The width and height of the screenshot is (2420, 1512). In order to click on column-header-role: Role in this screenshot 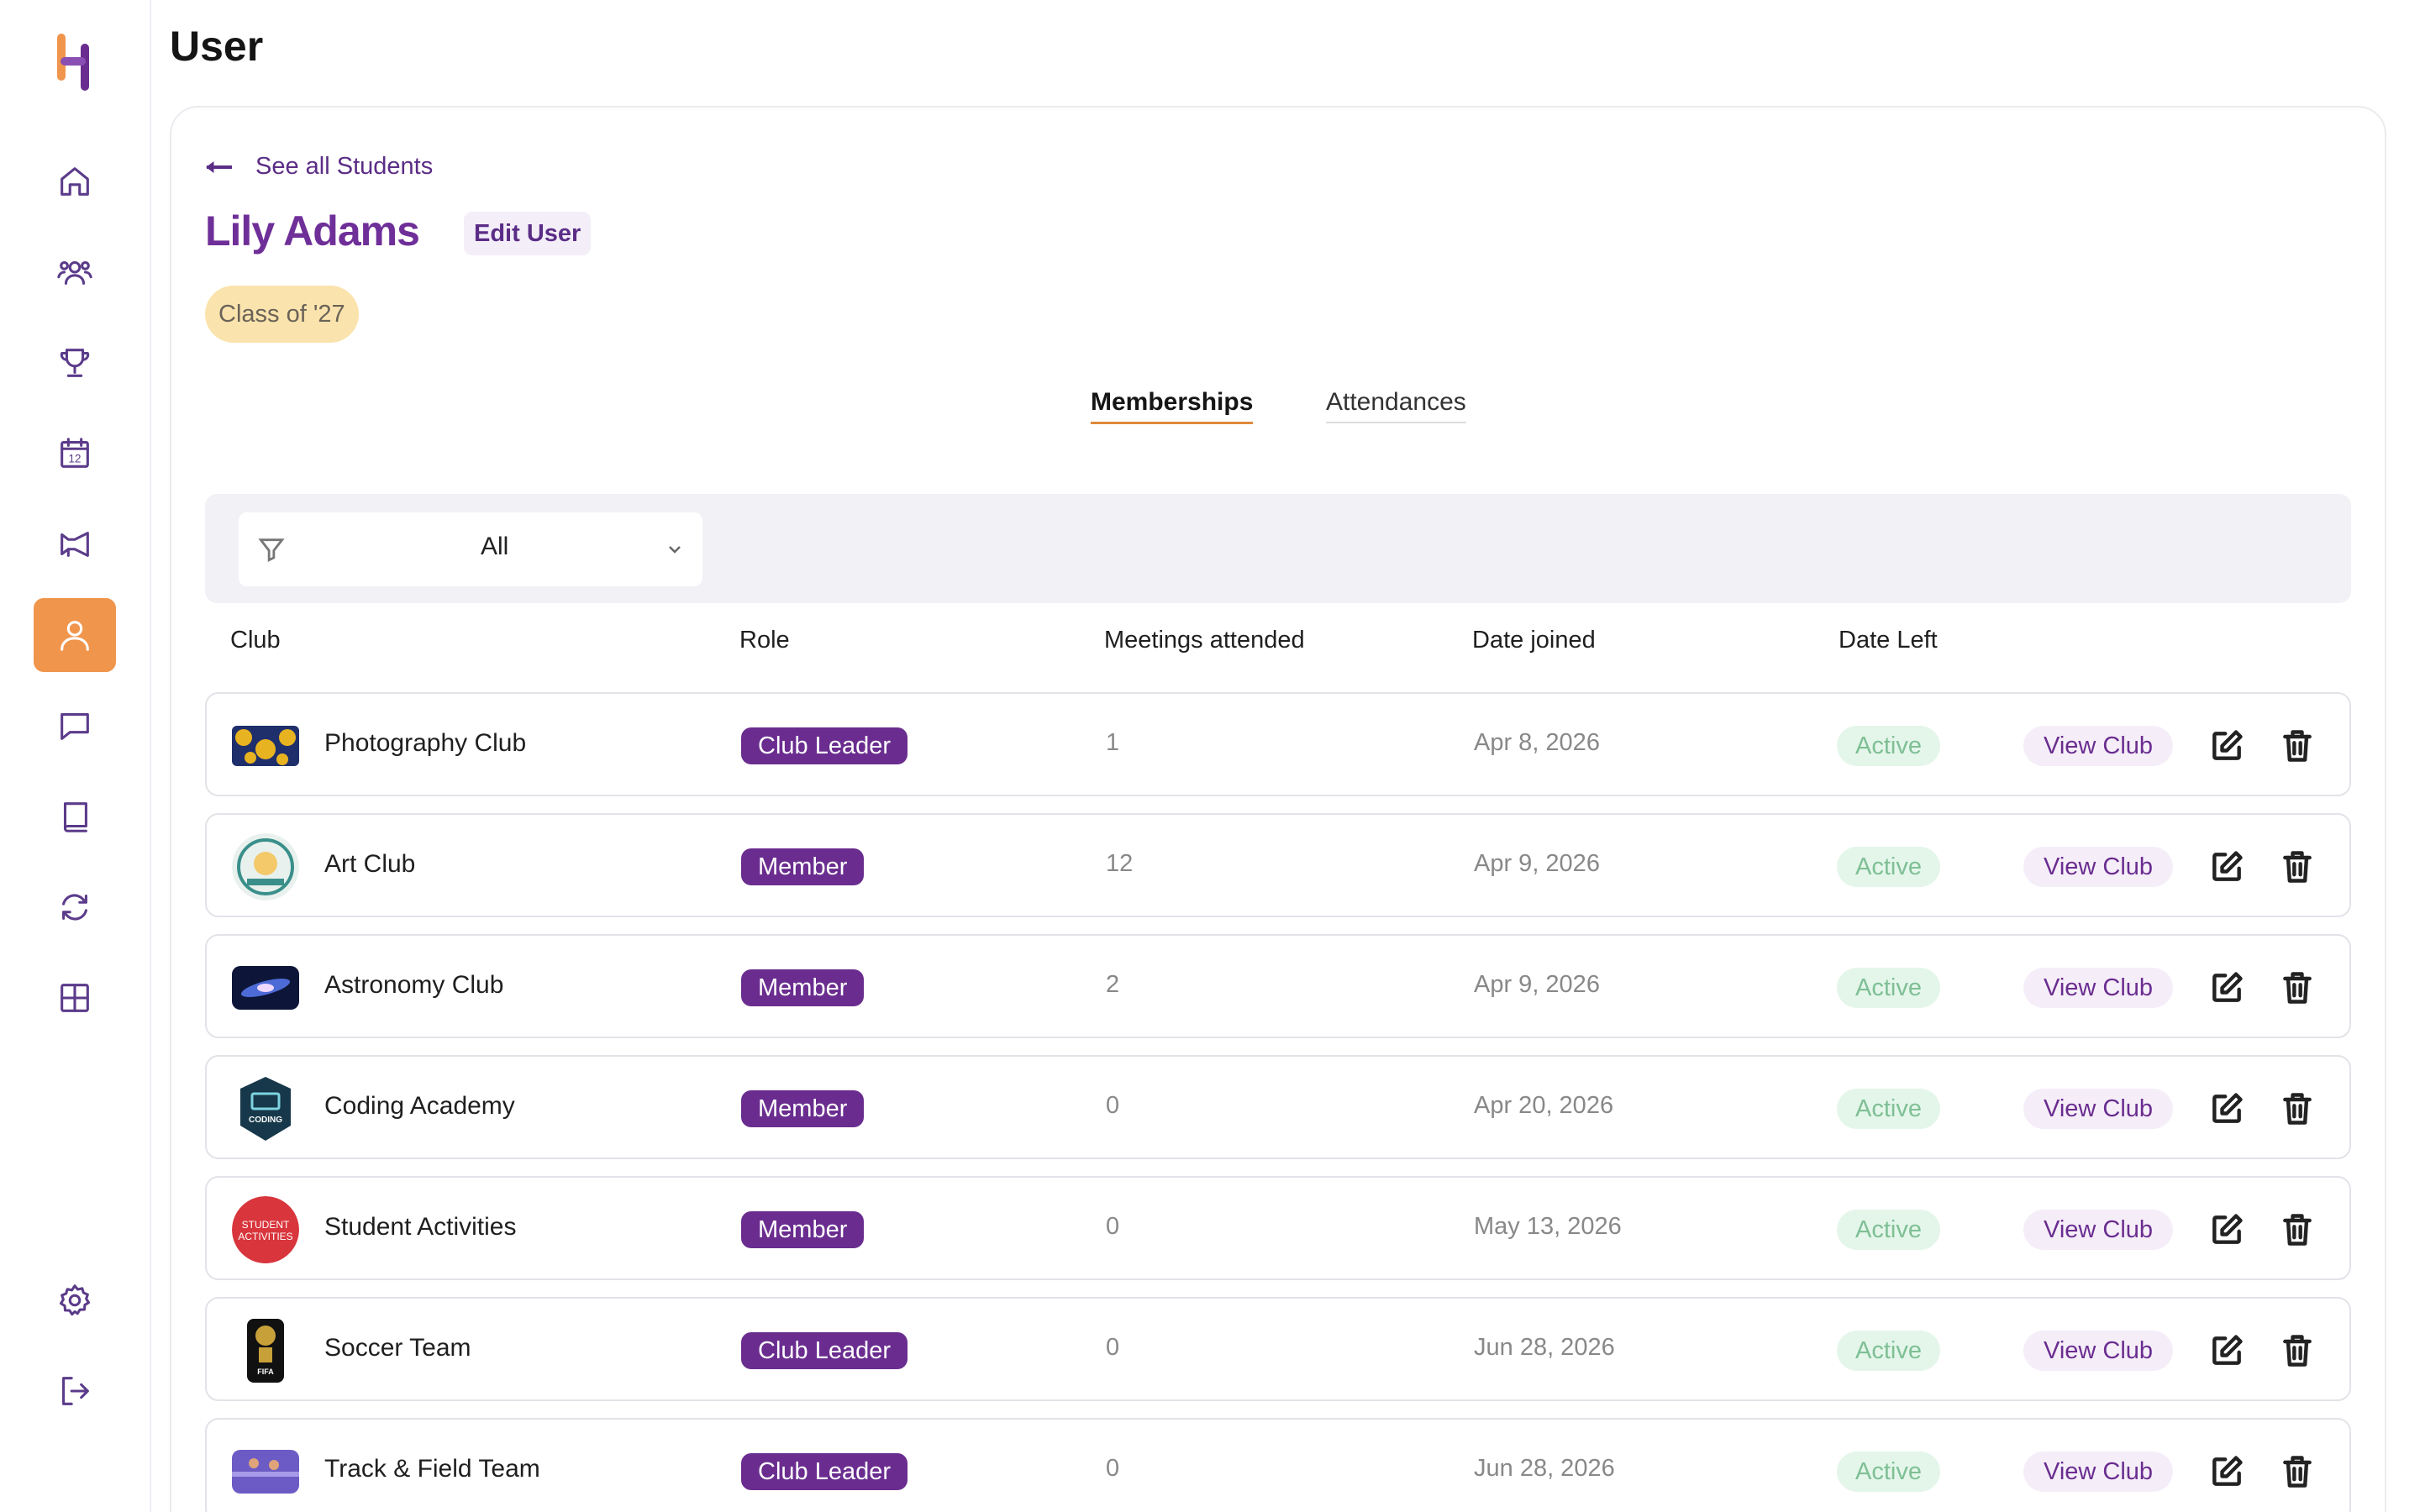, I will do `click(764, 640)`.